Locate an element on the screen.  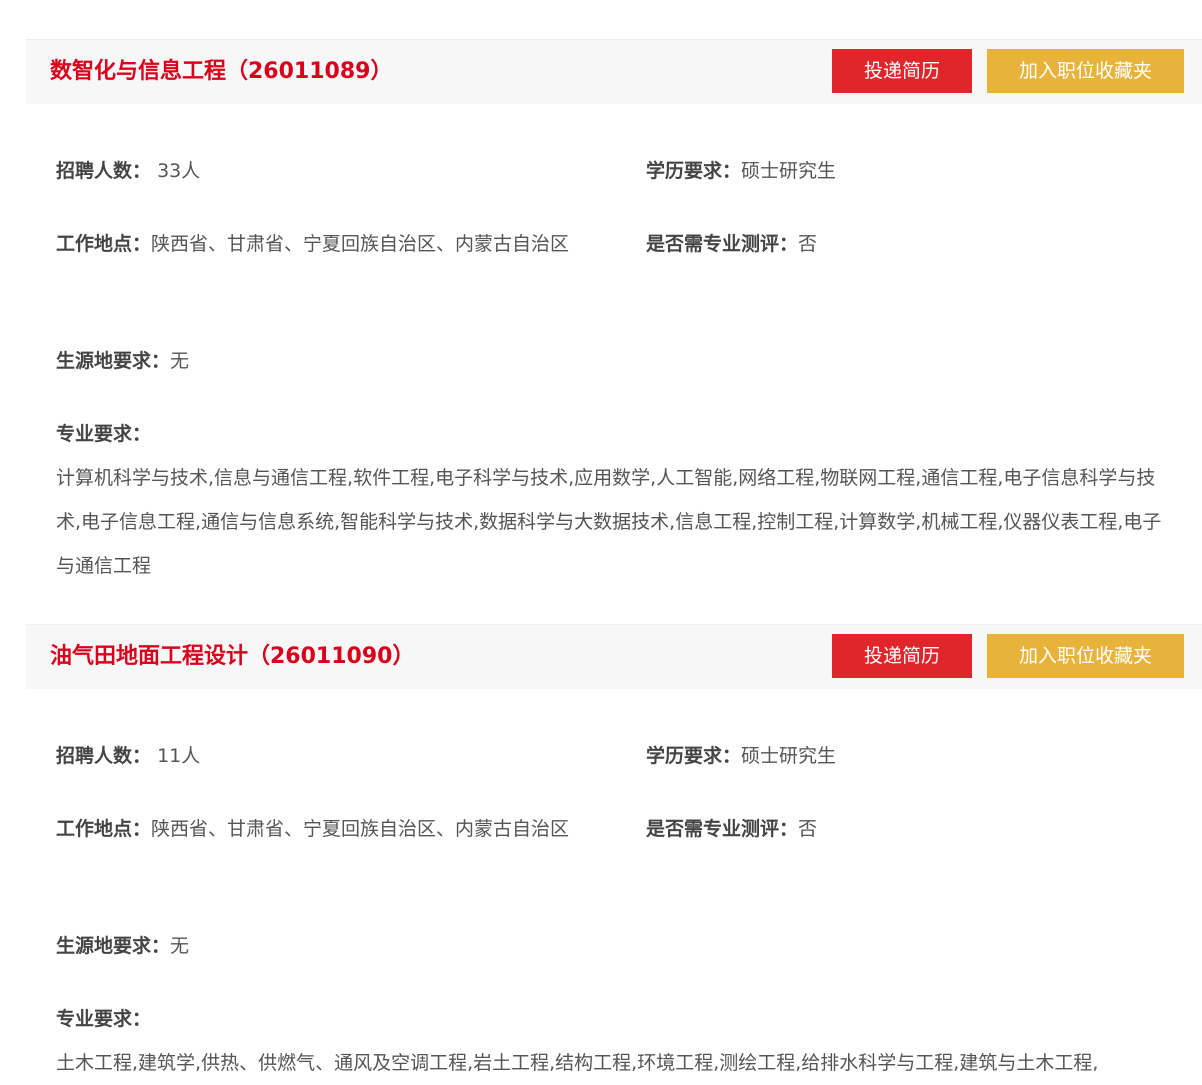
recruit-count: 招聘人数： 33人 is located at coordinates (128, 171).